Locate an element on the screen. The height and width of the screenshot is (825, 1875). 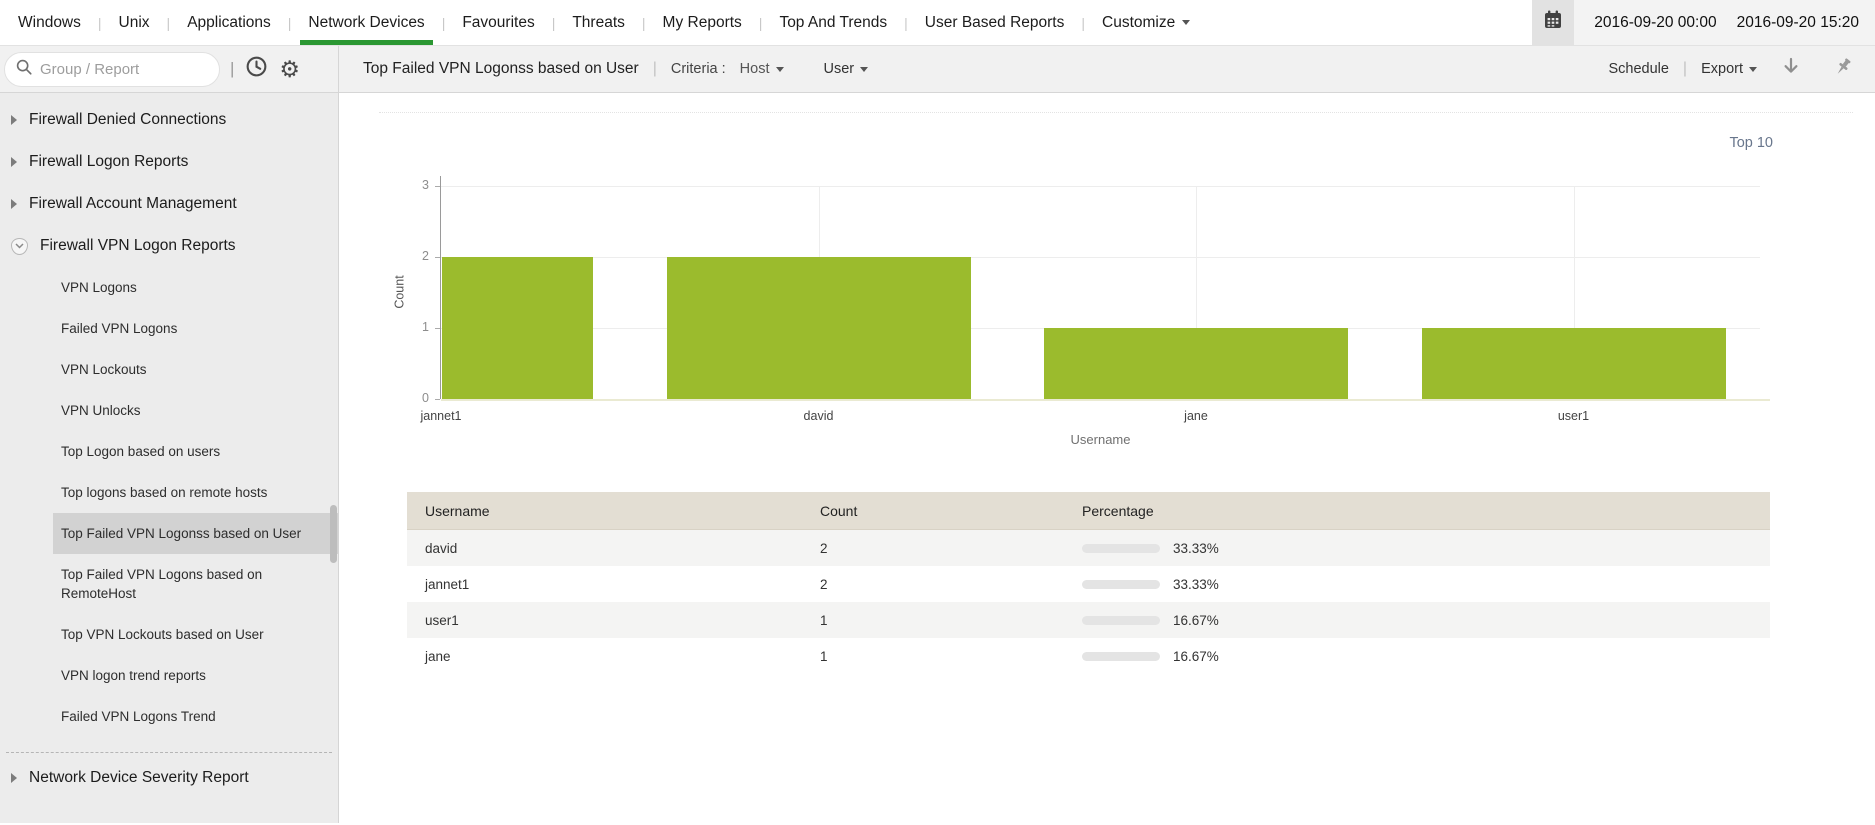
chart-bar-david is located at coordinates (818, 328).